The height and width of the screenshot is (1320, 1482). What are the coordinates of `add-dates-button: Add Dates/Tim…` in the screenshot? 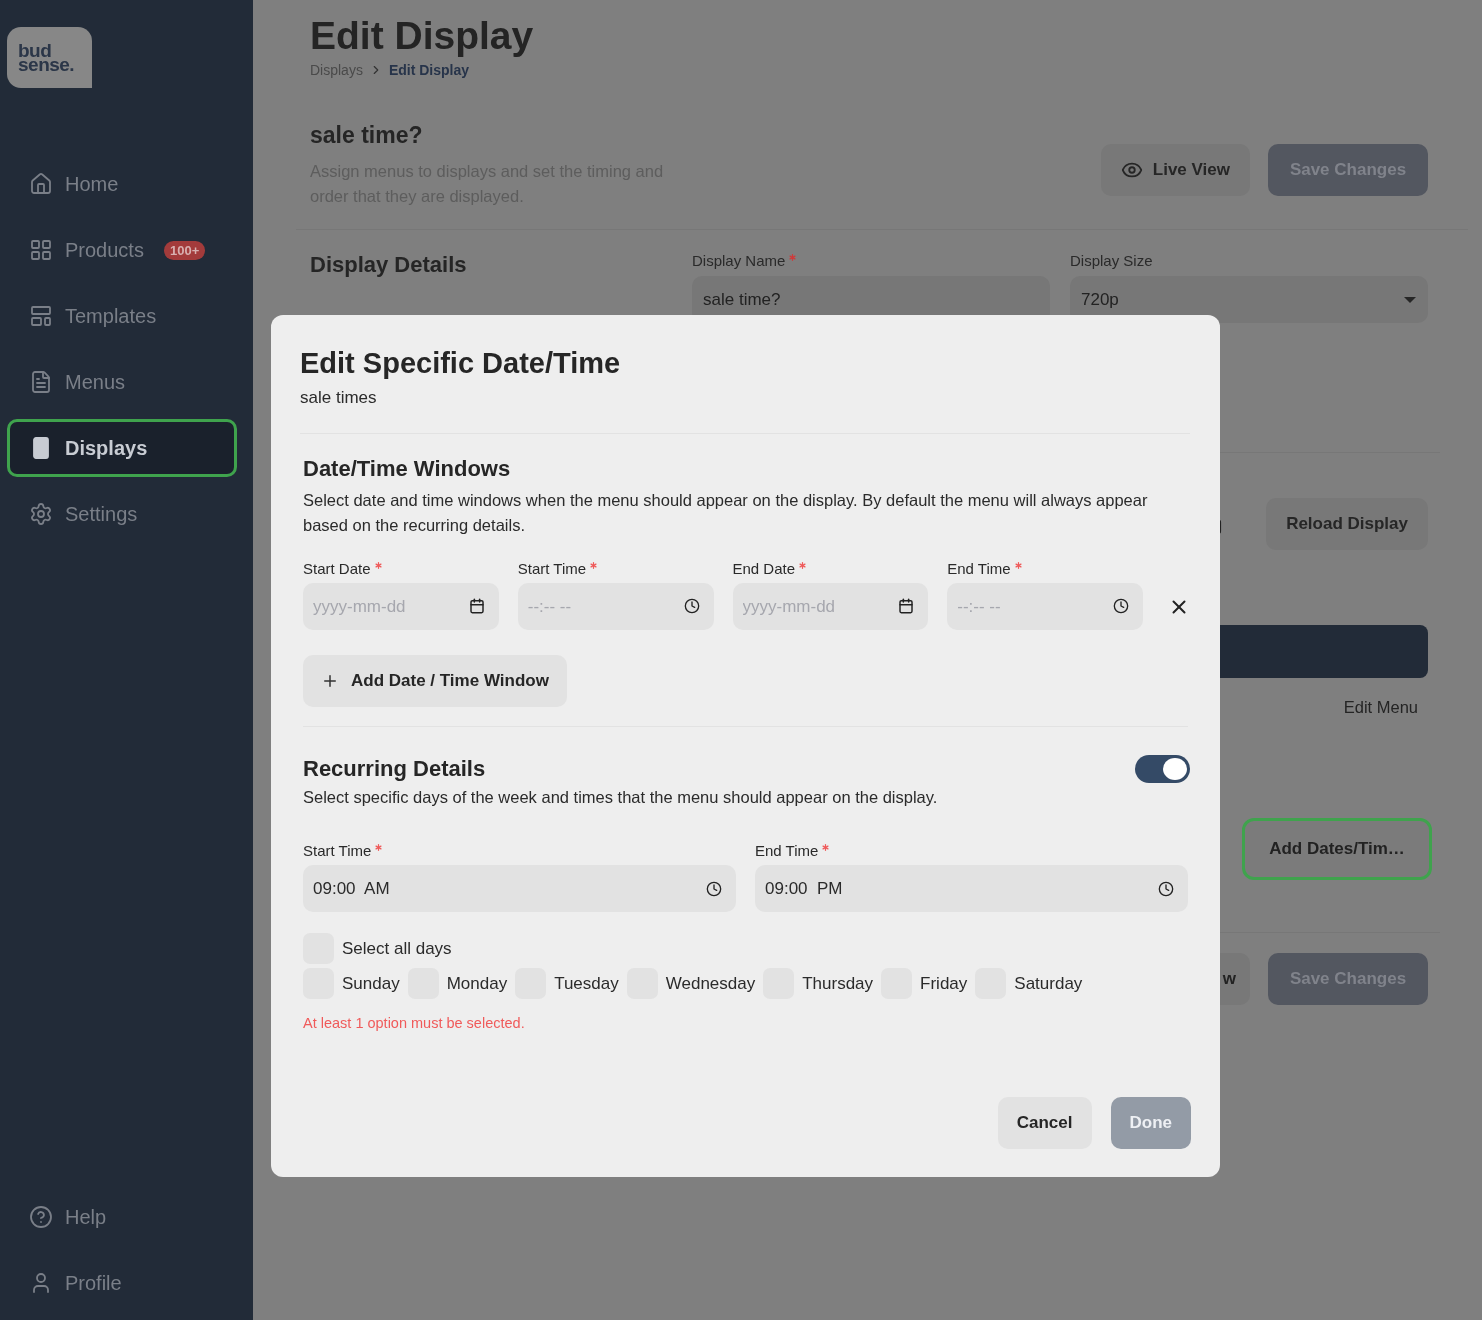 It's located at (1337, 849).